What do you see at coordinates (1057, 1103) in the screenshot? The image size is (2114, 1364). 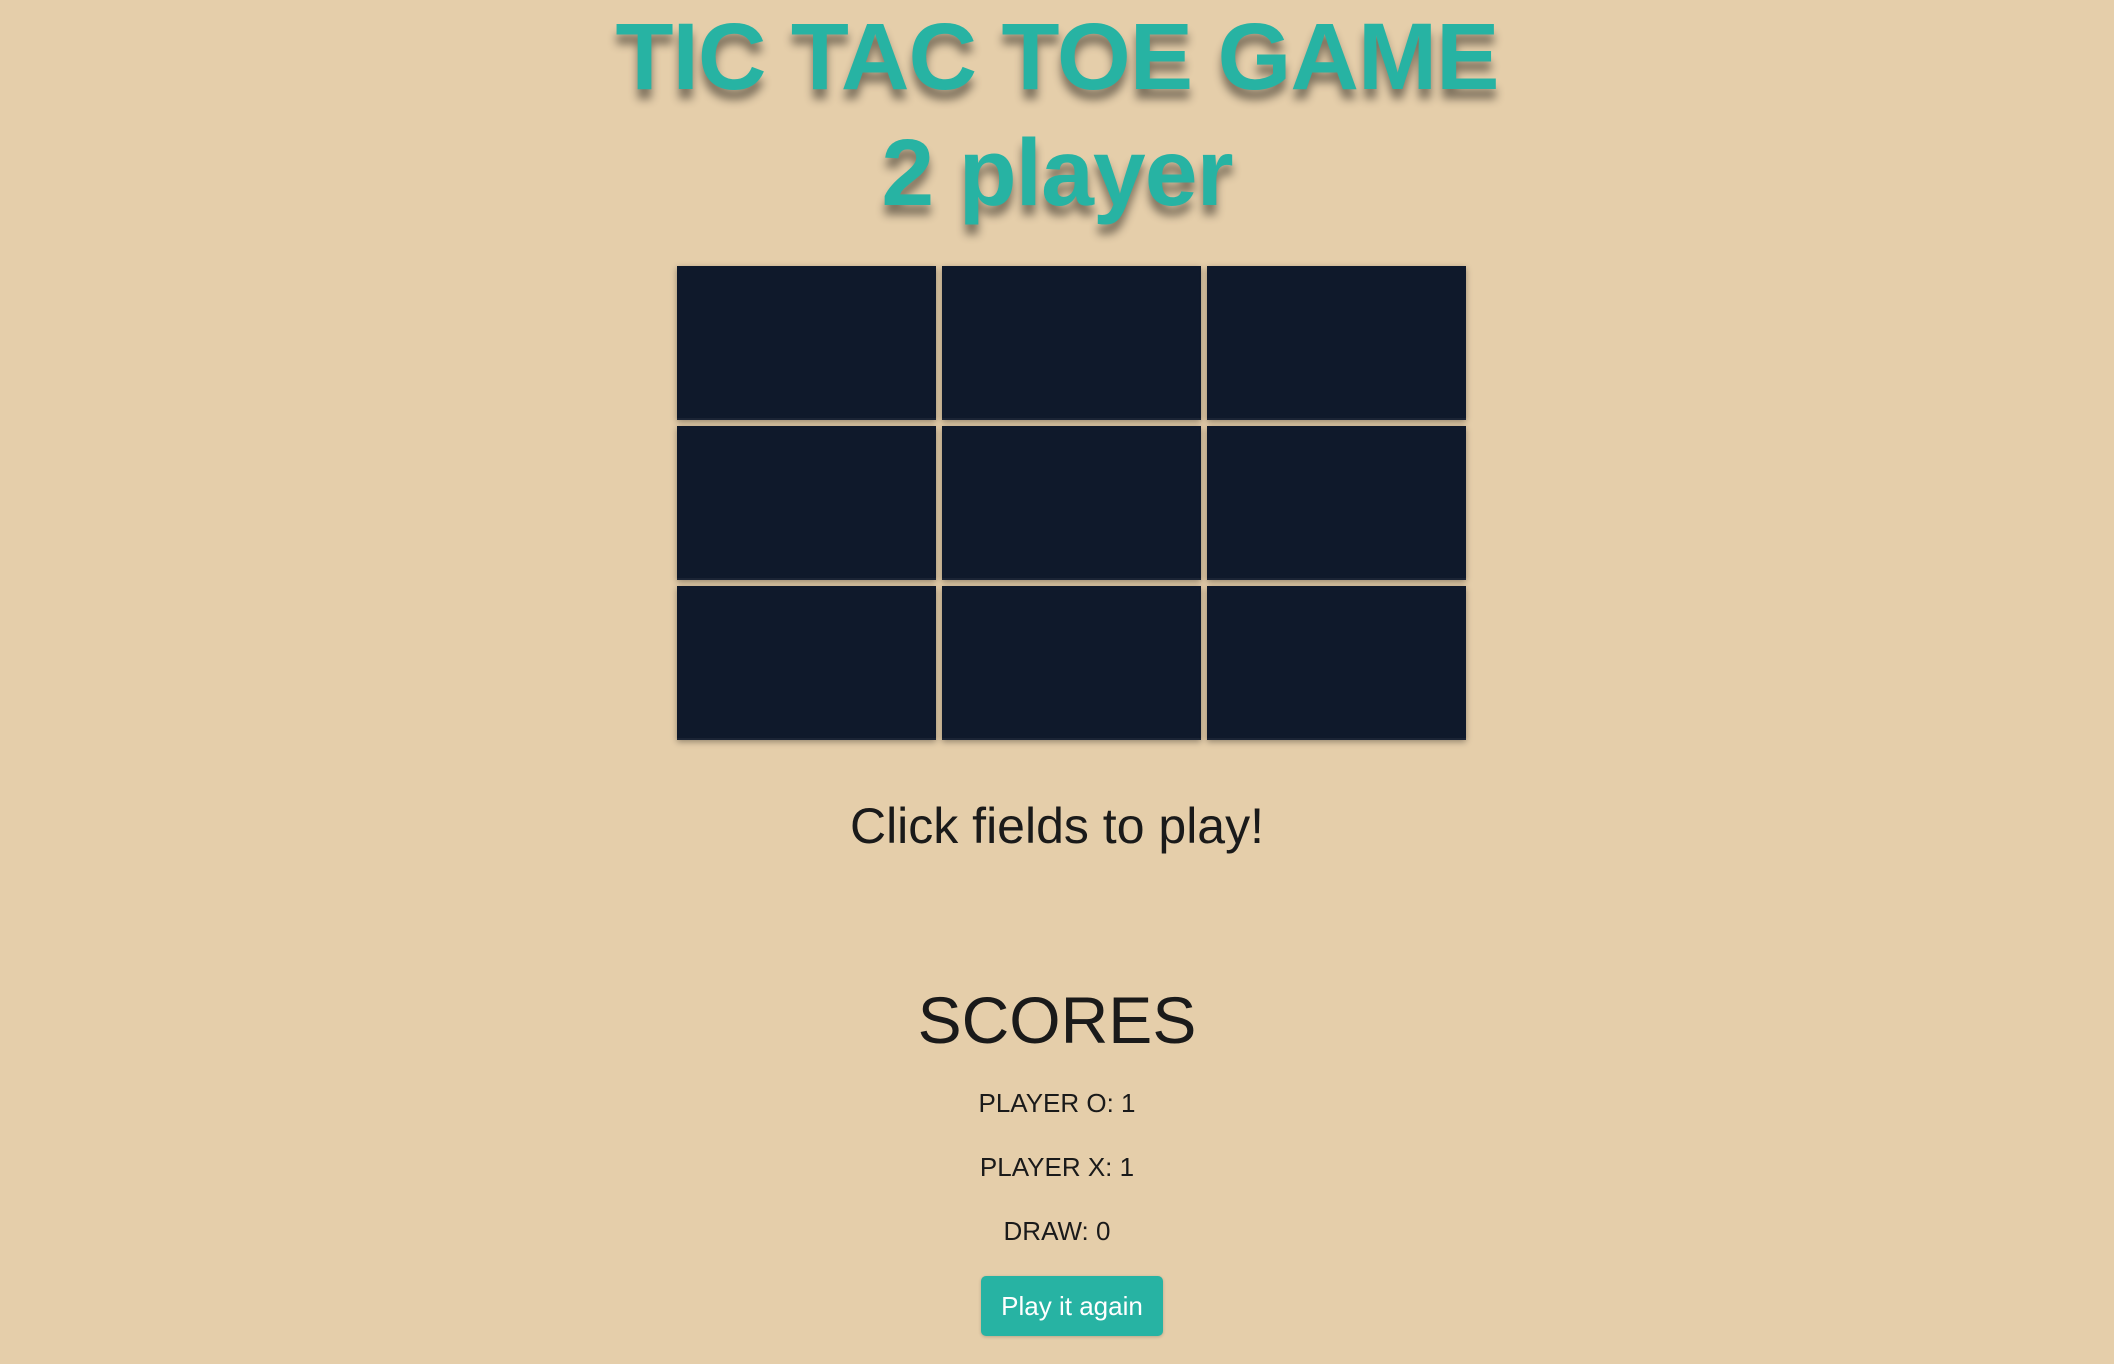 I see `score-player-o: PLAYER O: 1` at bounding box center [1057, 1103].